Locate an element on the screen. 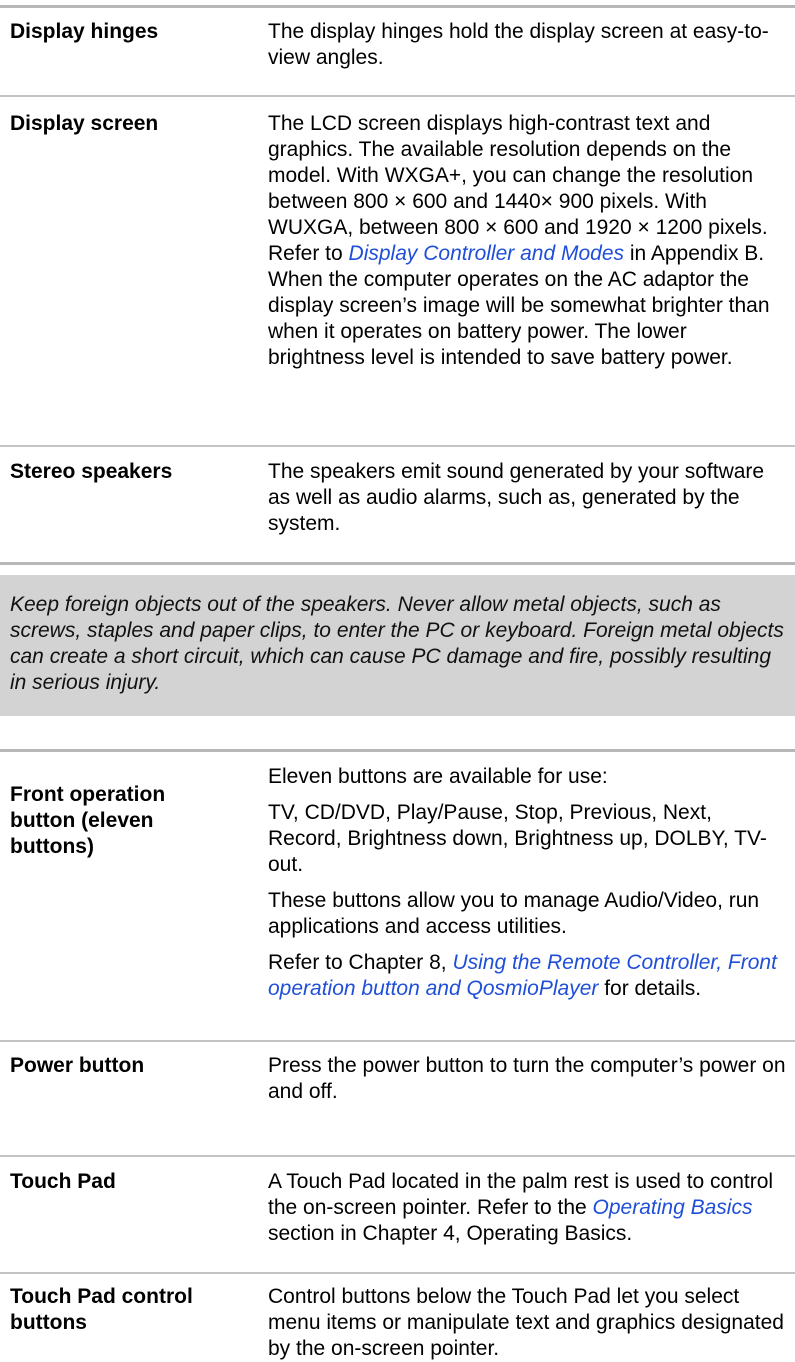 This screenshot has height=1362, width=795. term-display-hinges: Display hinges is located at coordinates (84, 31).